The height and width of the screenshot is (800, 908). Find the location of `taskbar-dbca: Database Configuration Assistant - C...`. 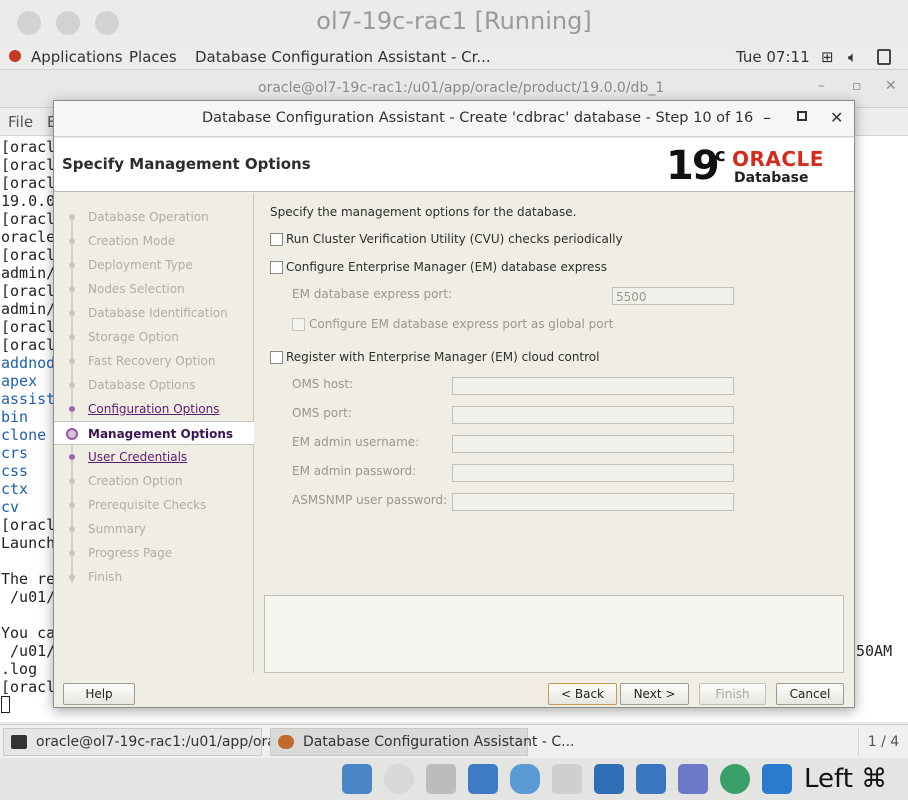

taskbar-dbca: Database Configuration Assistant - C... is located at coordinates (422, 742).